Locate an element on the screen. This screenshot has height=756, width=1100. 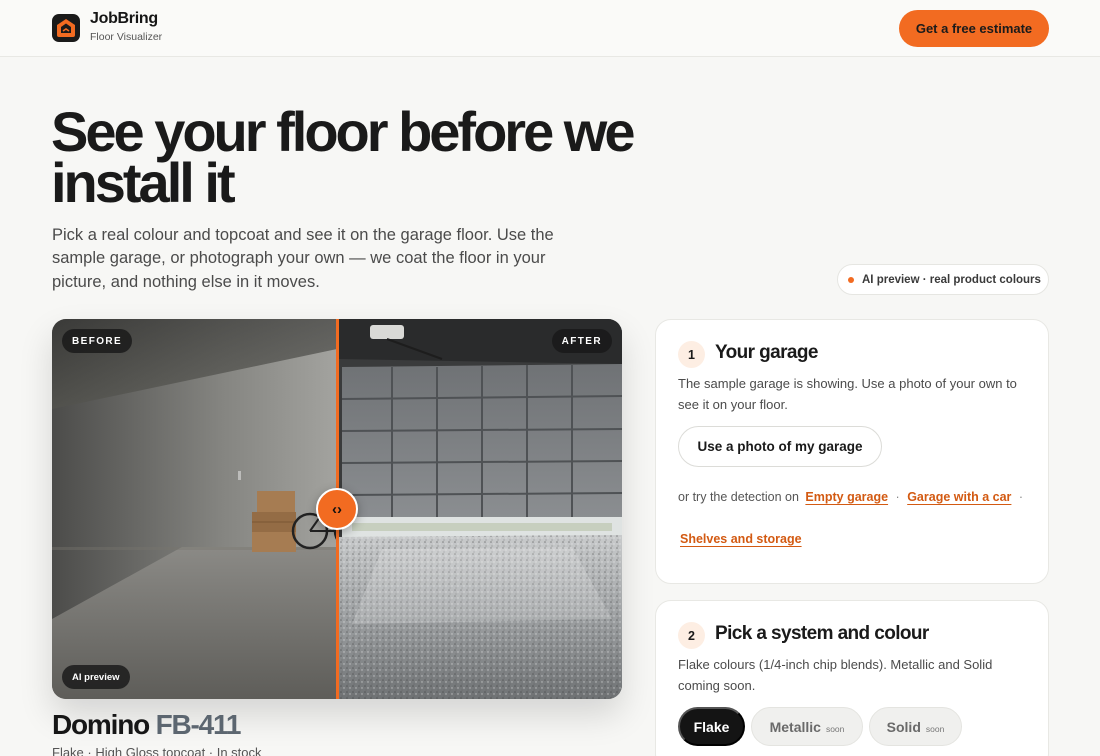
status-dot-icon is located at coordinates (851, 279).